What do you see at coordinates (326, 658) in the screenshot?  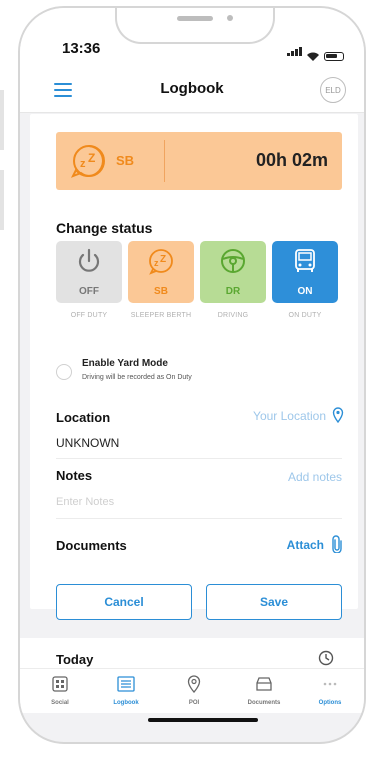 I see `clock-icon` at bounding box center [326, 658].